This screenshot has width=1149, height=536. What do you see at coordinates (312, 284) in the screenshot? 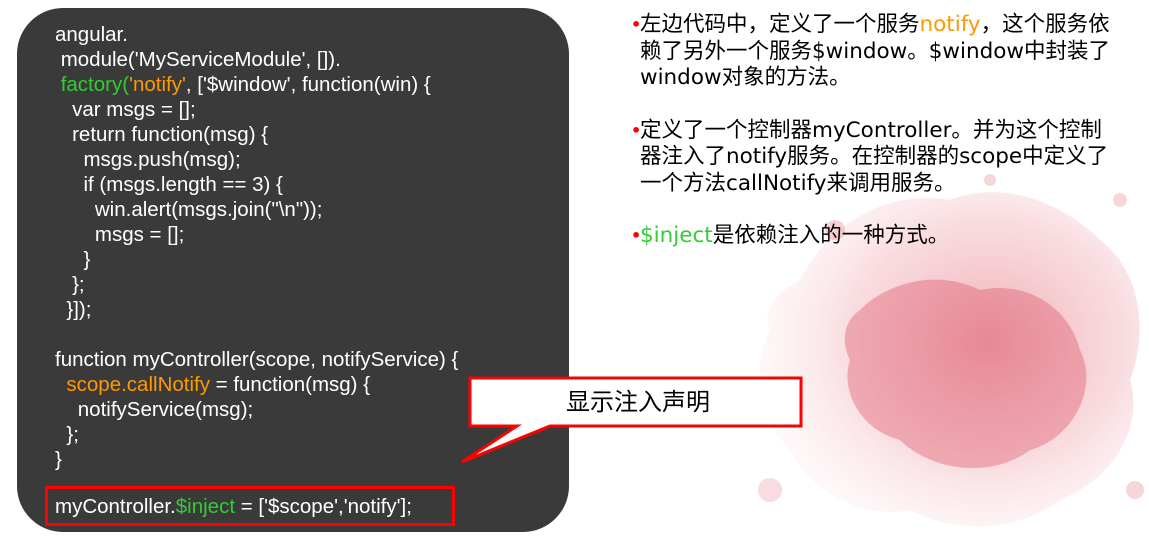
I see `code-line: };` at bounding box center [312, 284].